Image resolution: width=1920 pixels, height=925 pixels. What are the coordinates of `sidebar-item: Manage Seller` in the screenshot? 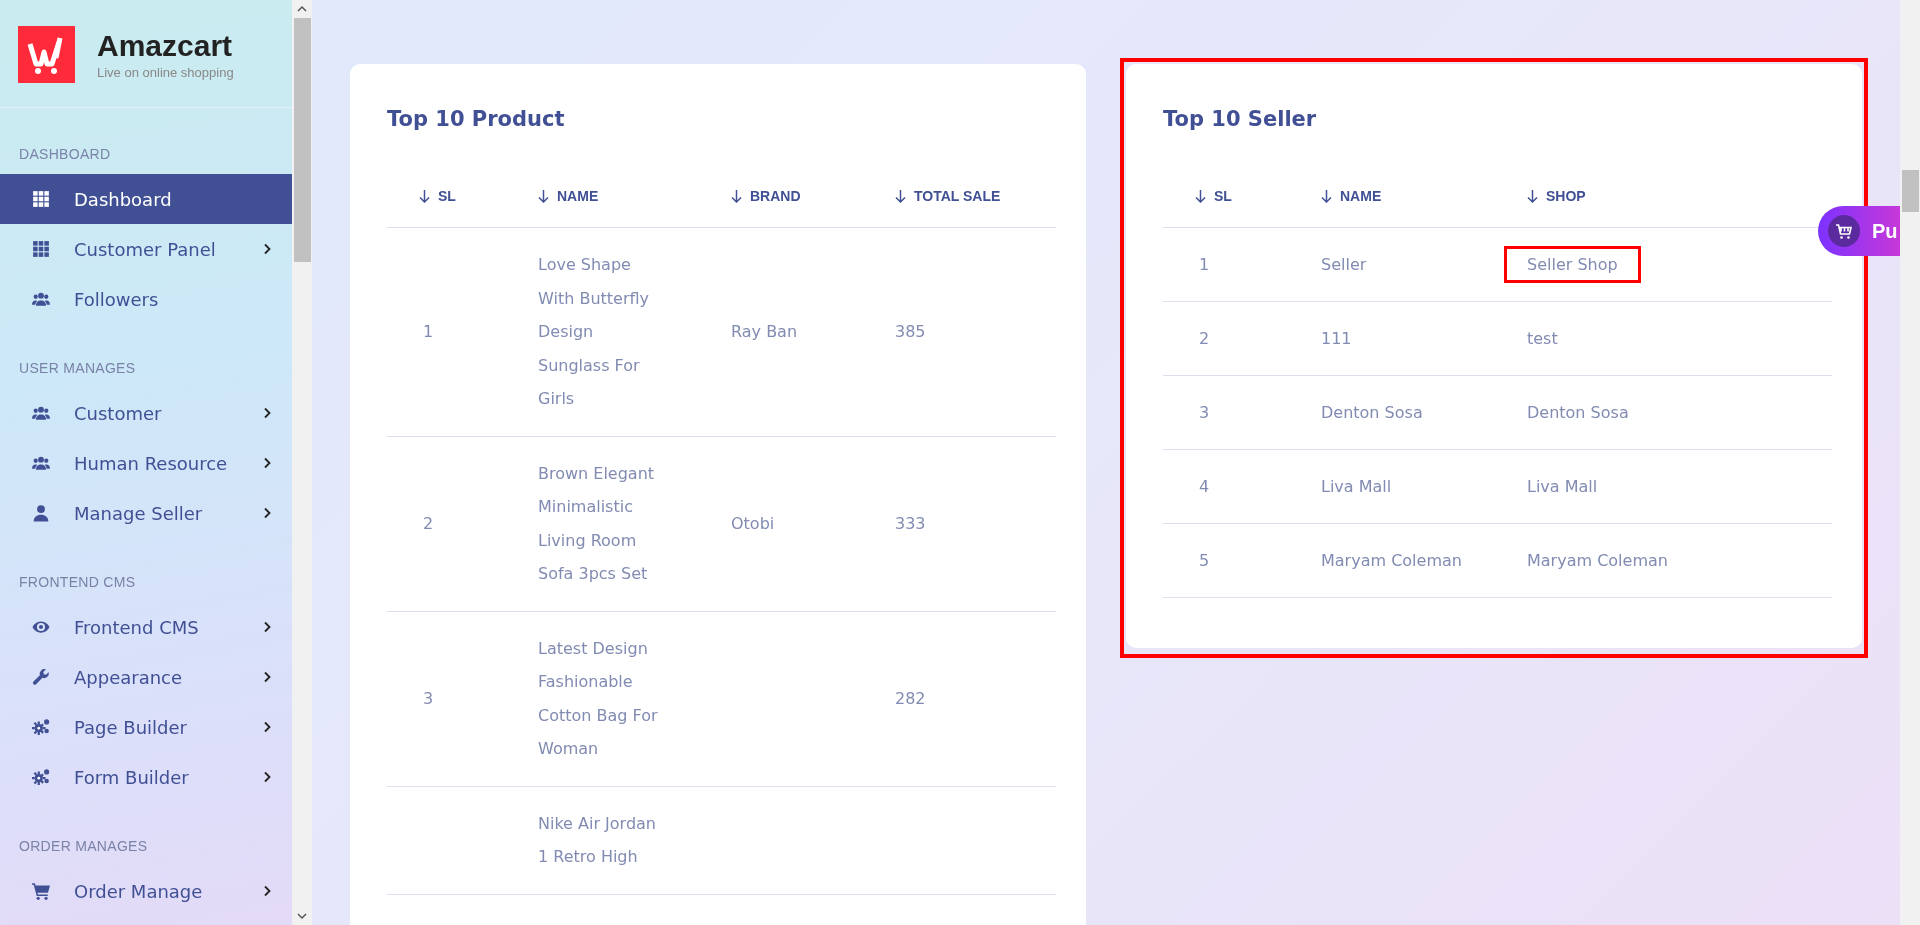 It's located at (146, 513).